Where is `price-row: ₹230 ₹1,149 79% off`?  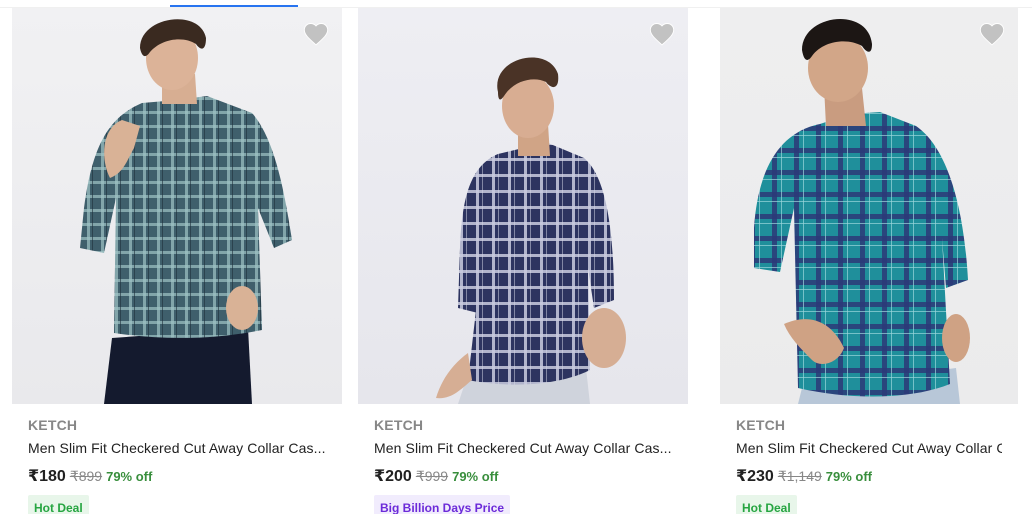 price-row: ₹230 ₹1,149 79% off is located at coordinates (869, 476).